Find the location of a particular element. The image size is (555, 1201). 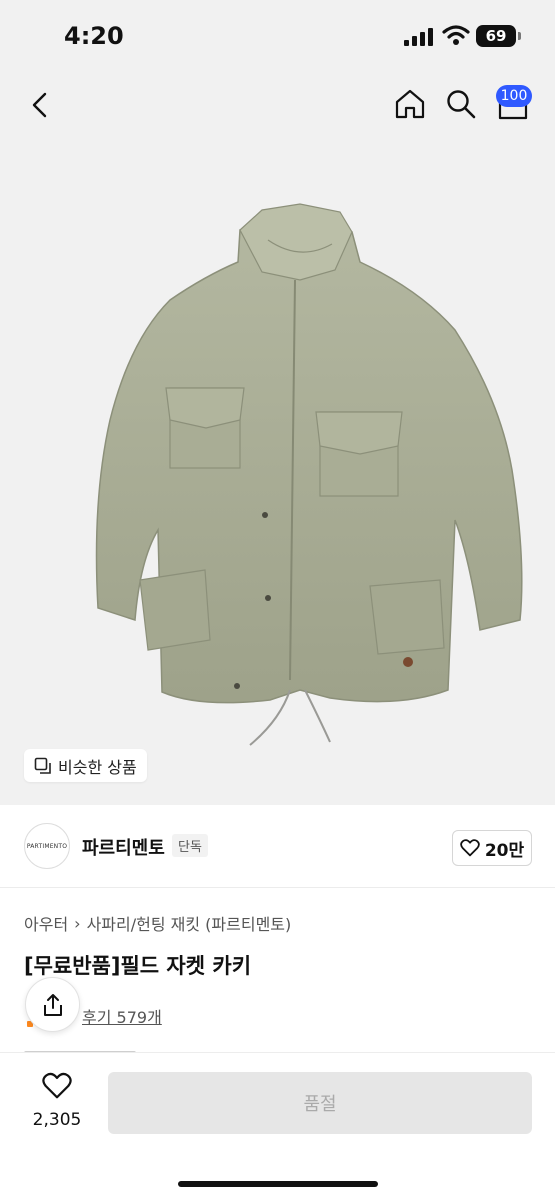

home-icon is located at coordinates (410, 104).